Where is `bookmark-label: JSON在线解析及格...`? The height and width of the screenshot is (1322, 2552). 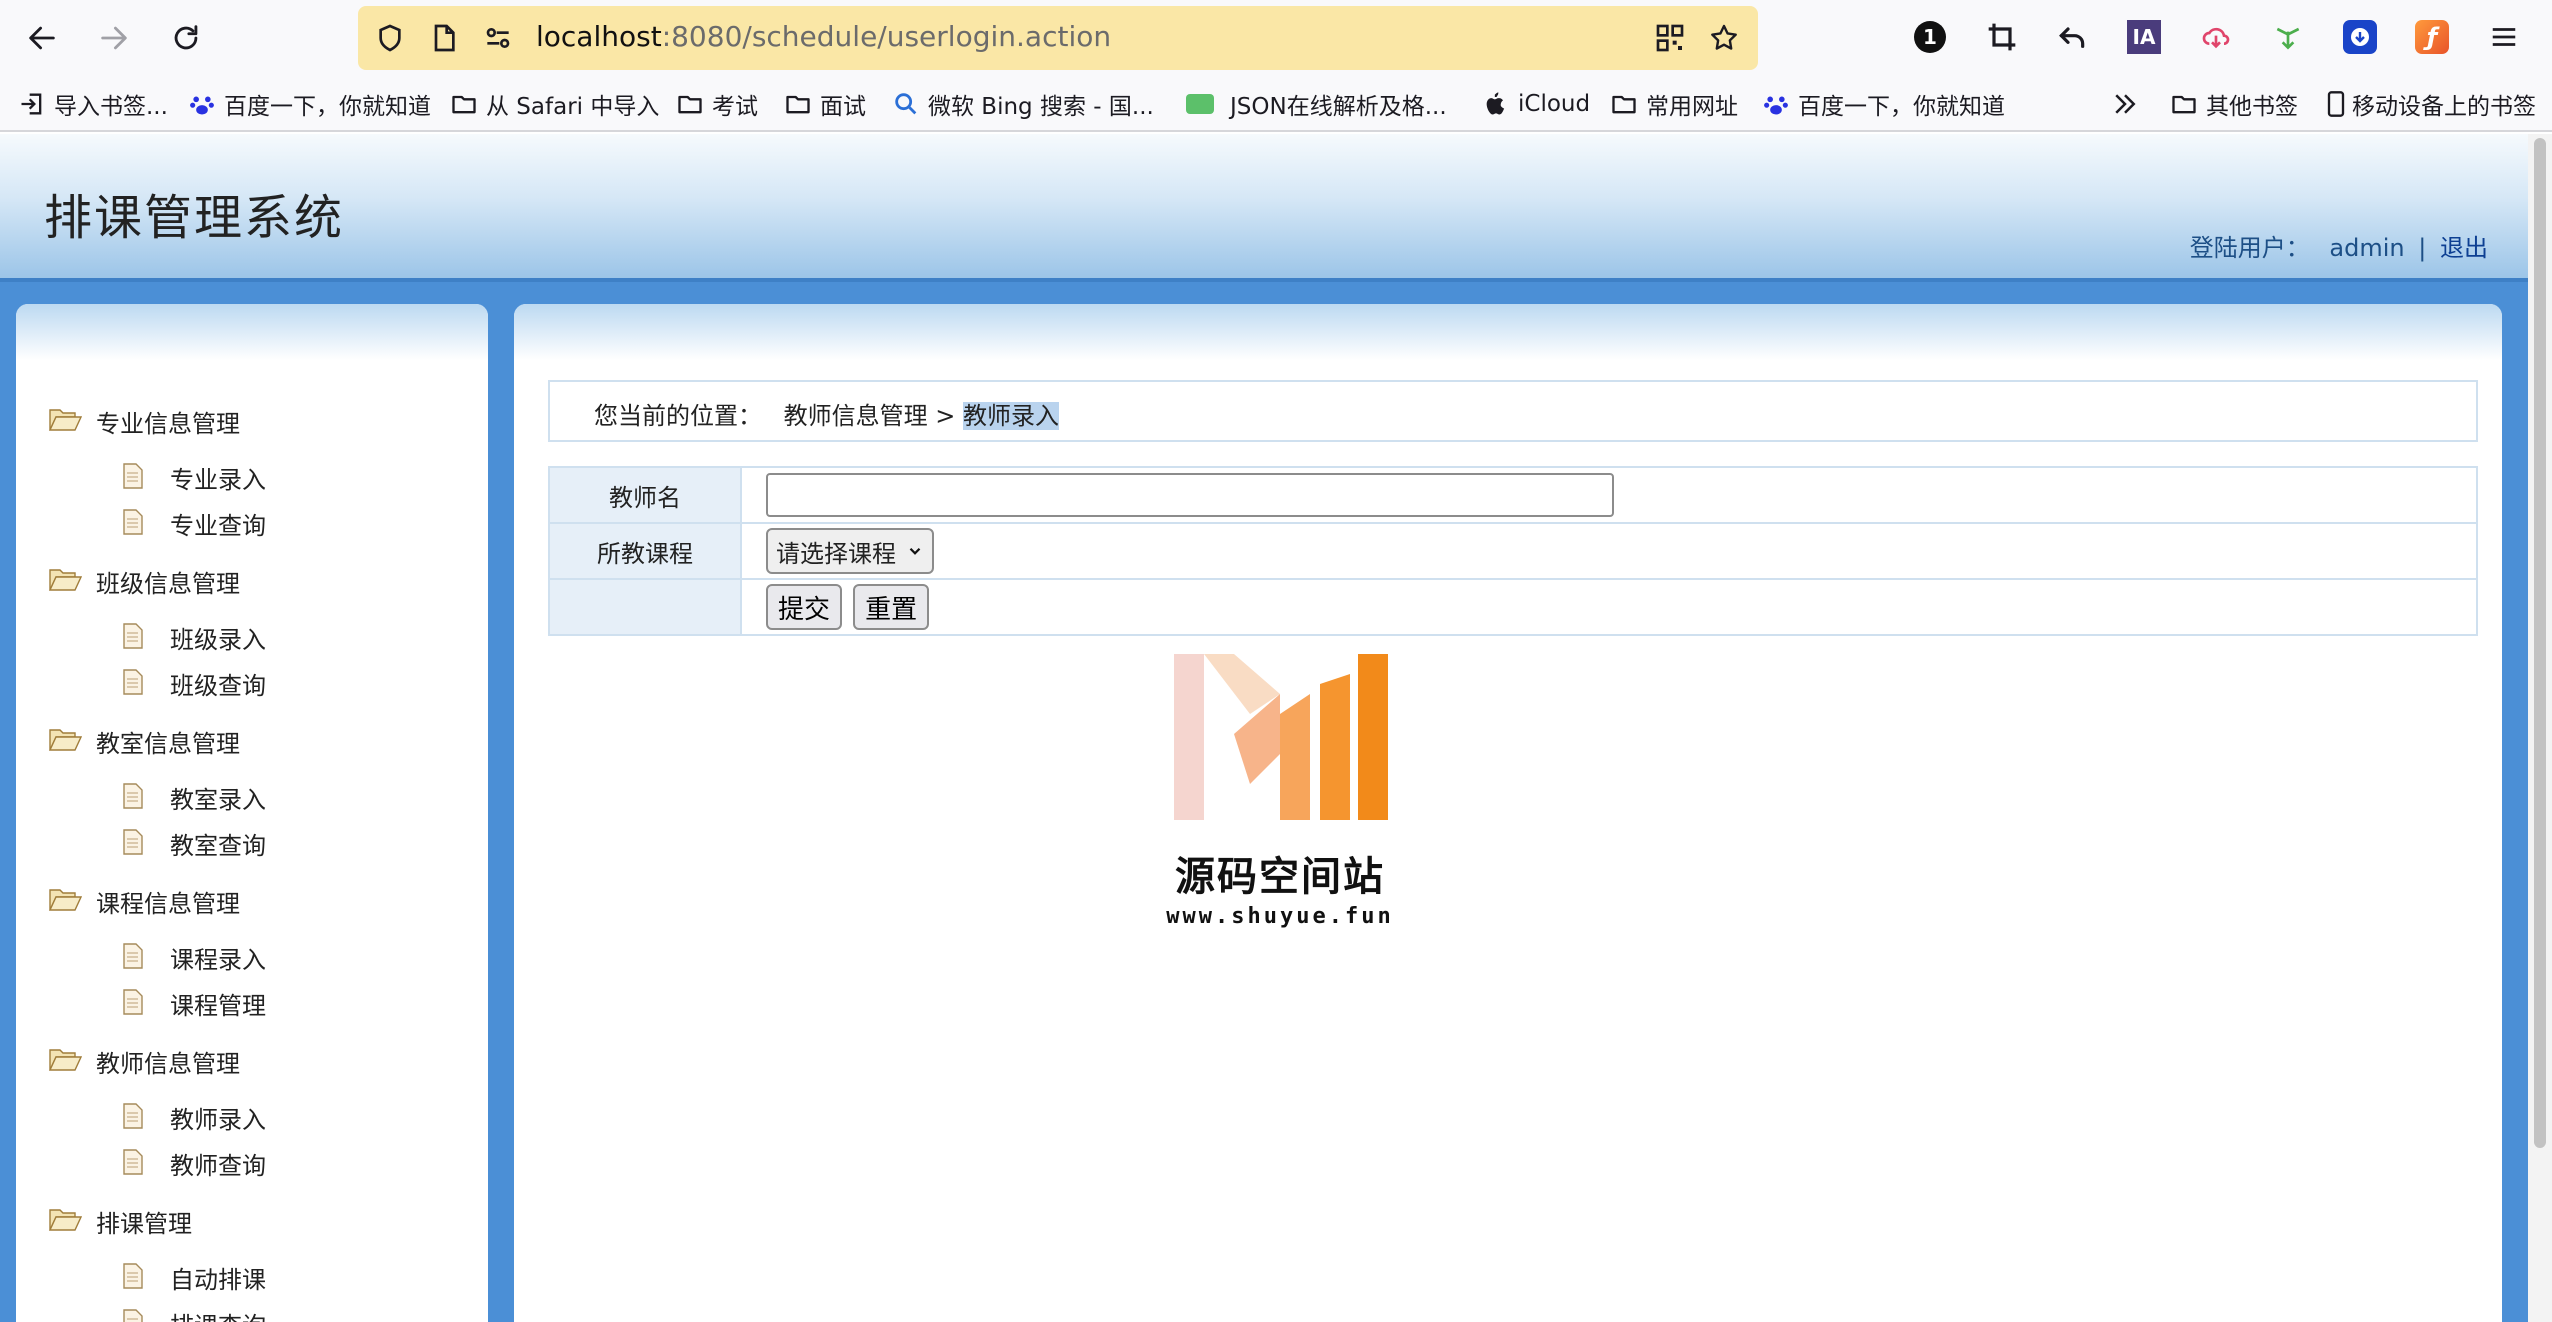
bookmark-label: JSON在线解析及格... is located at coordinates (1338, 107).